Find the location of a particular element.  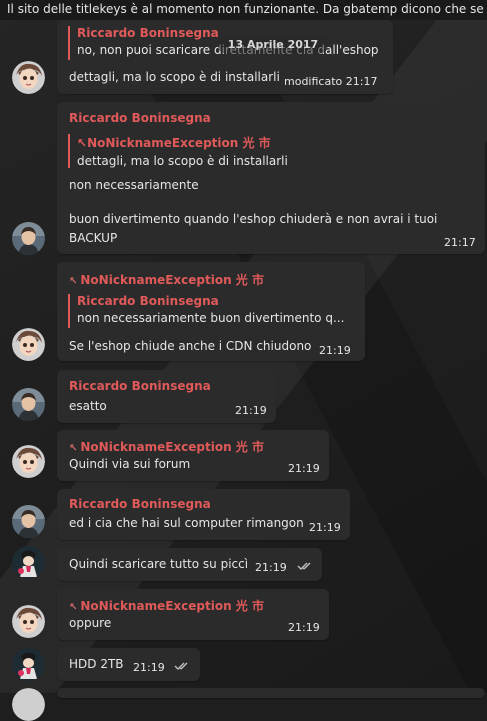

message-text: Se l'eshop chiude anche i CDN chiudono is located at coordinates (190, 346).